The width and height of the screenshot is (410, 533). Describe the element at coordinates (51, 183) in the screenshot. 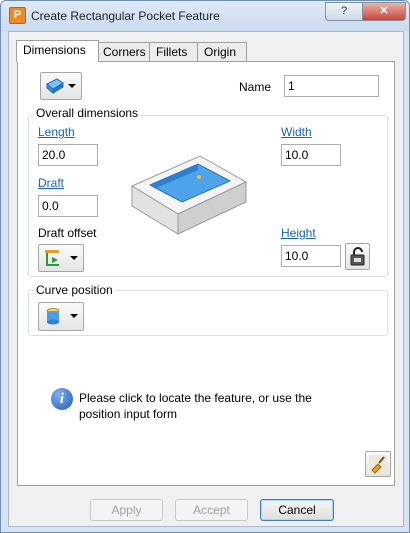

I see `draft-label: Draft` at that location.